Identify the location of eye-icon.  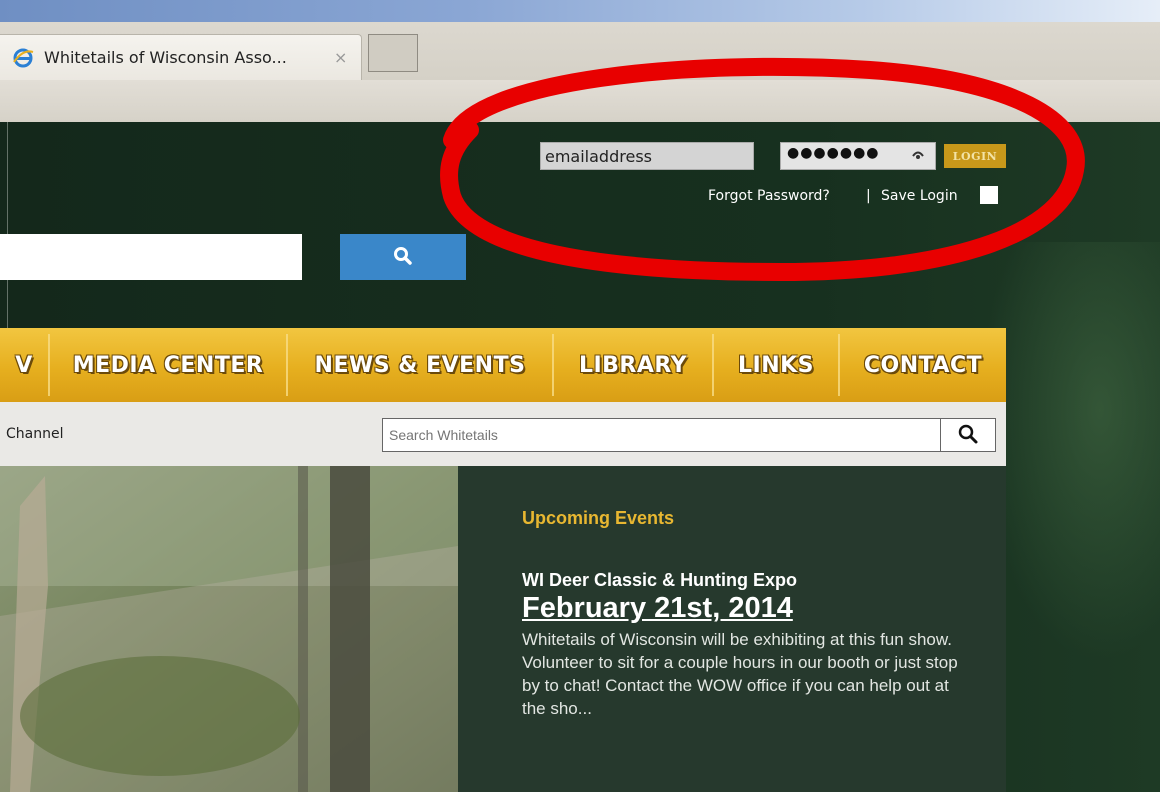
(918, 155).